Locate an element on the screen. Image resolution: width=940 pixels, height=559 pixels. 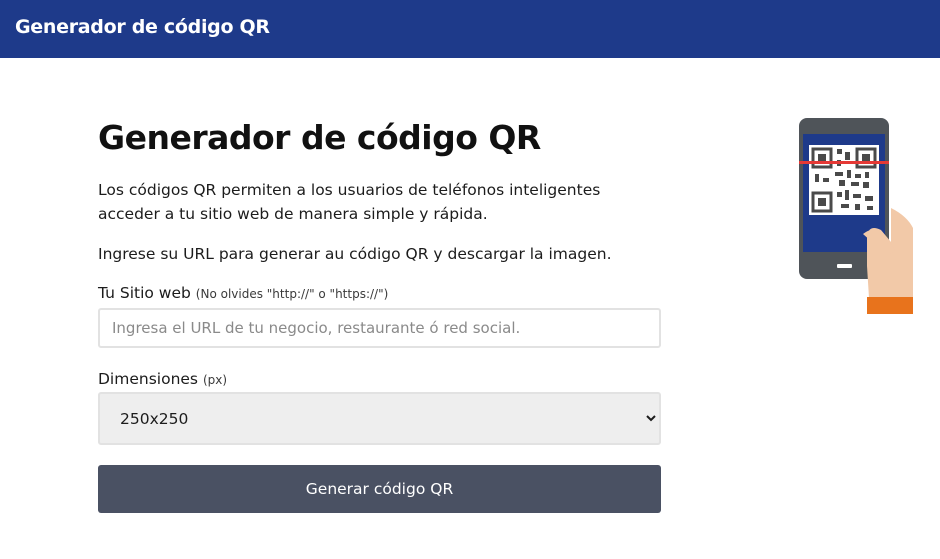
scan-line is located at coordinates (844, 162).